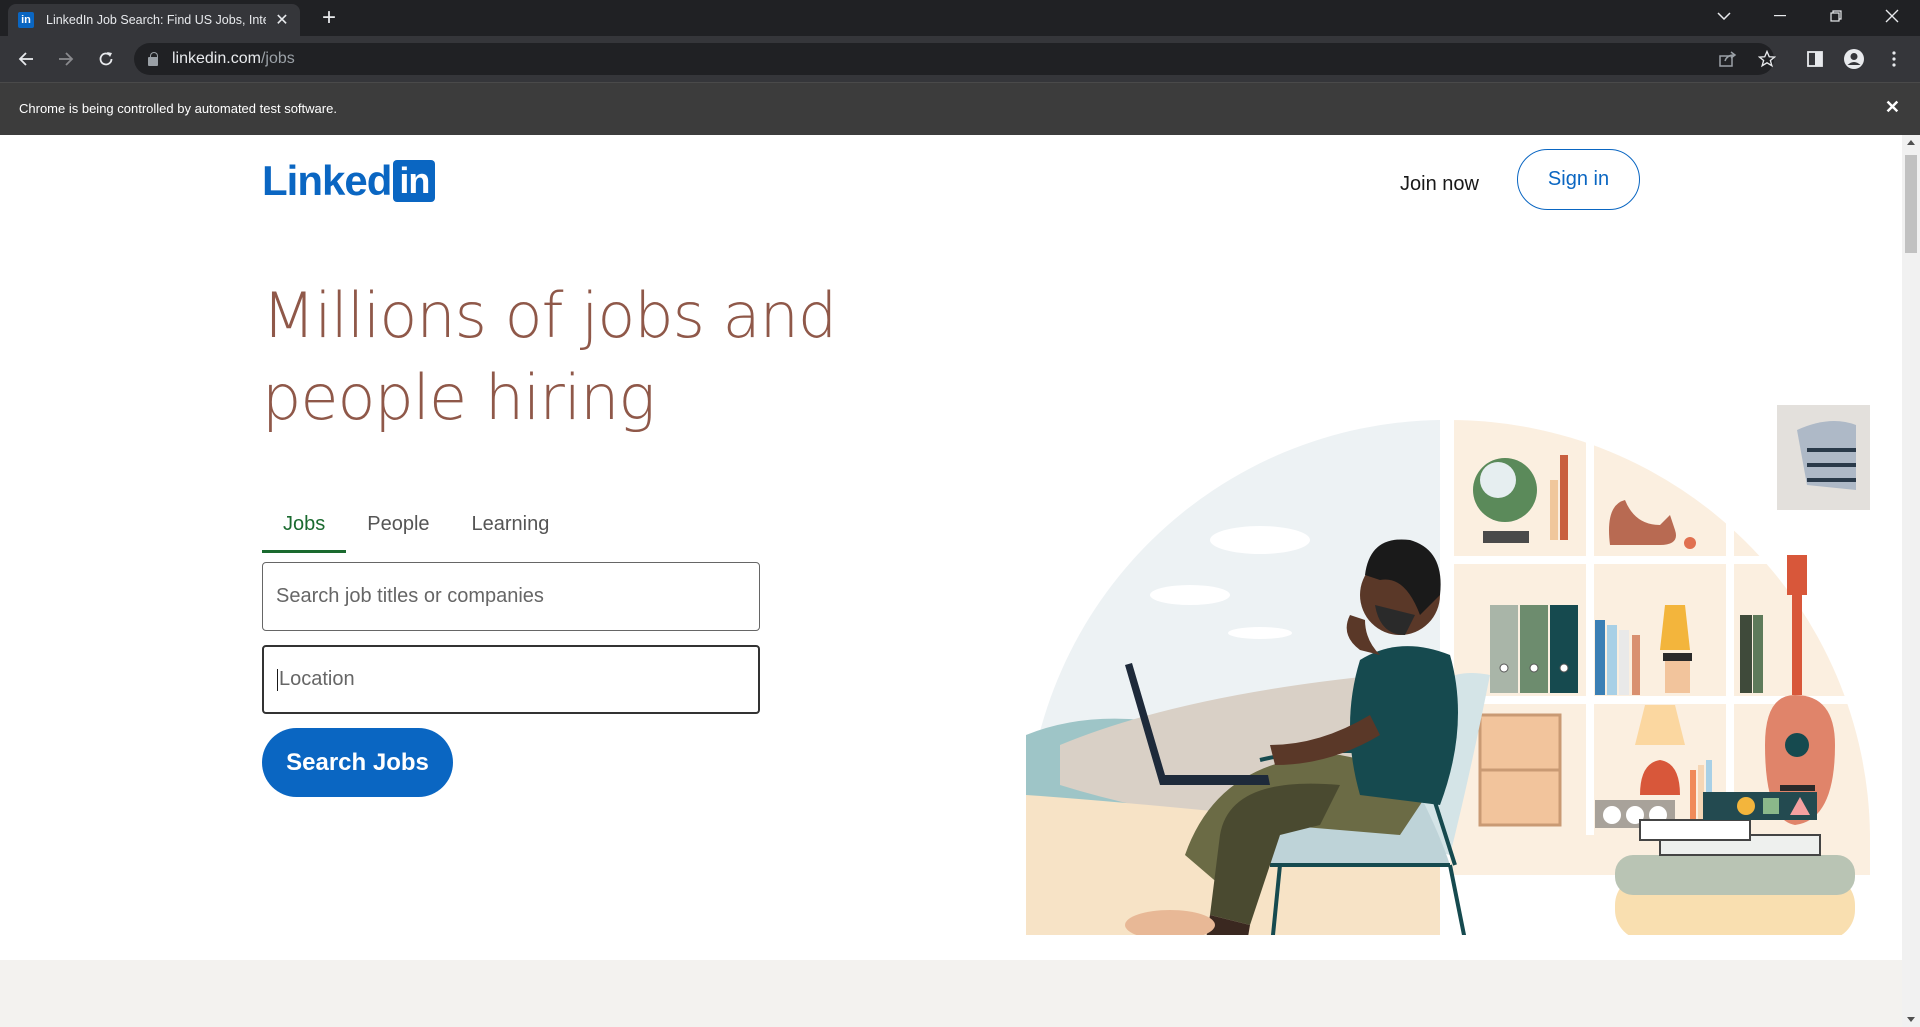  Describe the element at coordinates (1578, 179) in the screenshot. I see `sign-in-button: Sign in` at that location.